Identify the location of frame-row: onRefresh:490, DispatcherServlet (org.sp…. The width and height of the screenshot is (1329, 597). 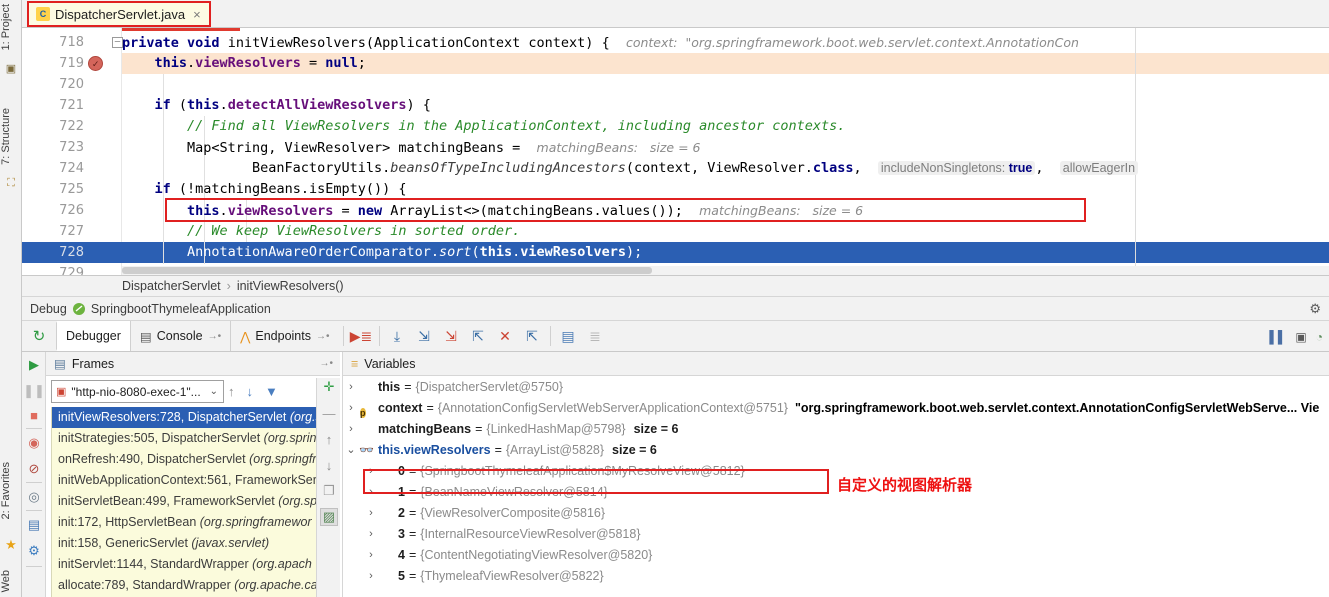
(184, 459).